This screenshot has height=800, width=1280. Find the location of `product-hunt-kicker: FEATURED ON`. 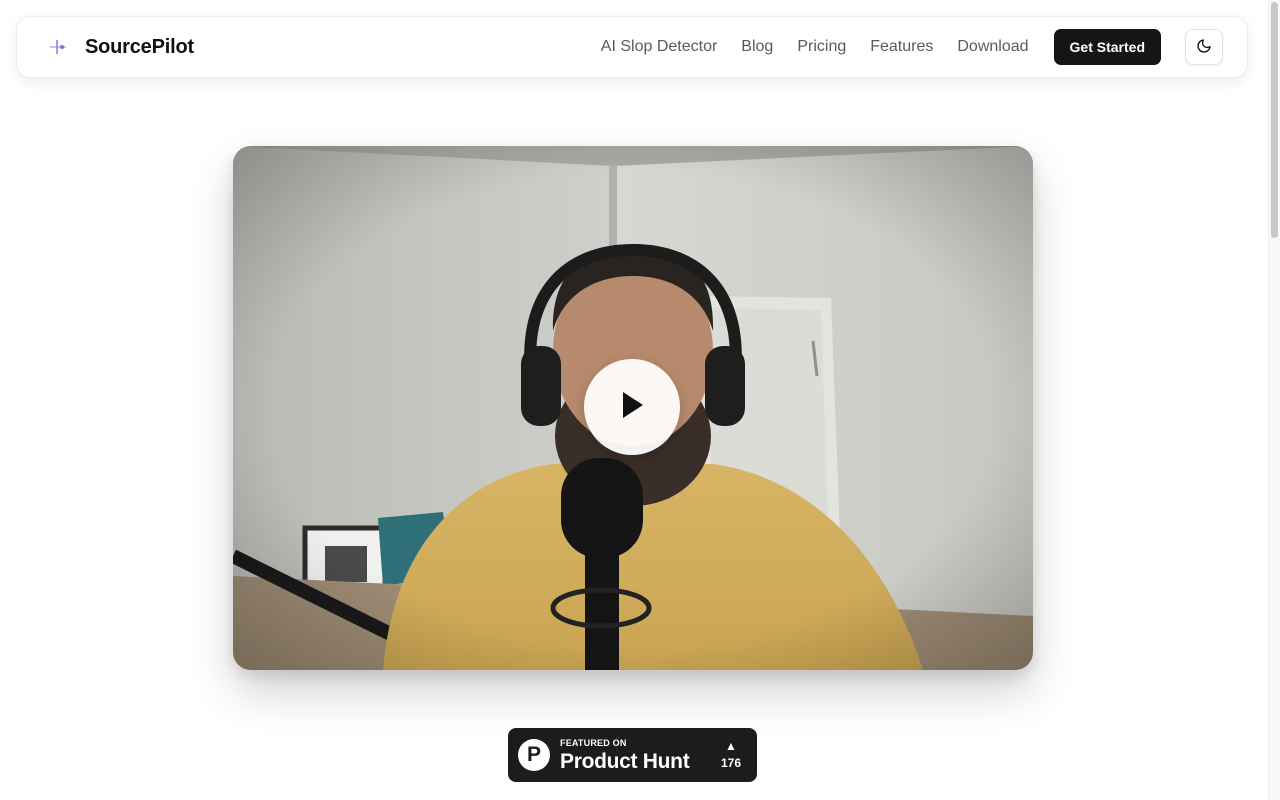

product-hunt-kicker: FEATURED ON is located at coordinates (593, 742).